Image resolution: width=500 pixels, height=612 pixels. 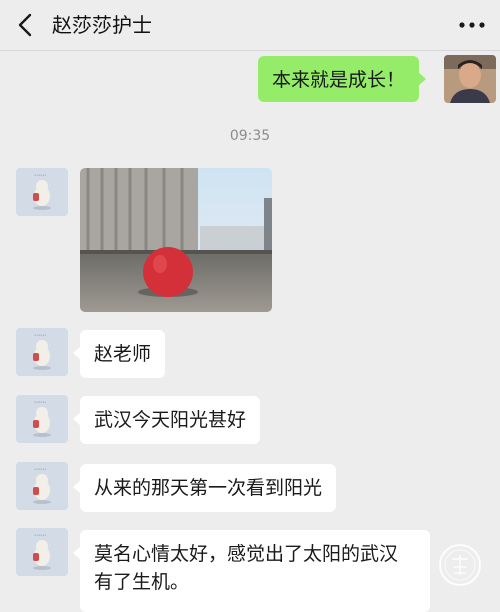 I want to click on more-button, so click(x=472, y=25).